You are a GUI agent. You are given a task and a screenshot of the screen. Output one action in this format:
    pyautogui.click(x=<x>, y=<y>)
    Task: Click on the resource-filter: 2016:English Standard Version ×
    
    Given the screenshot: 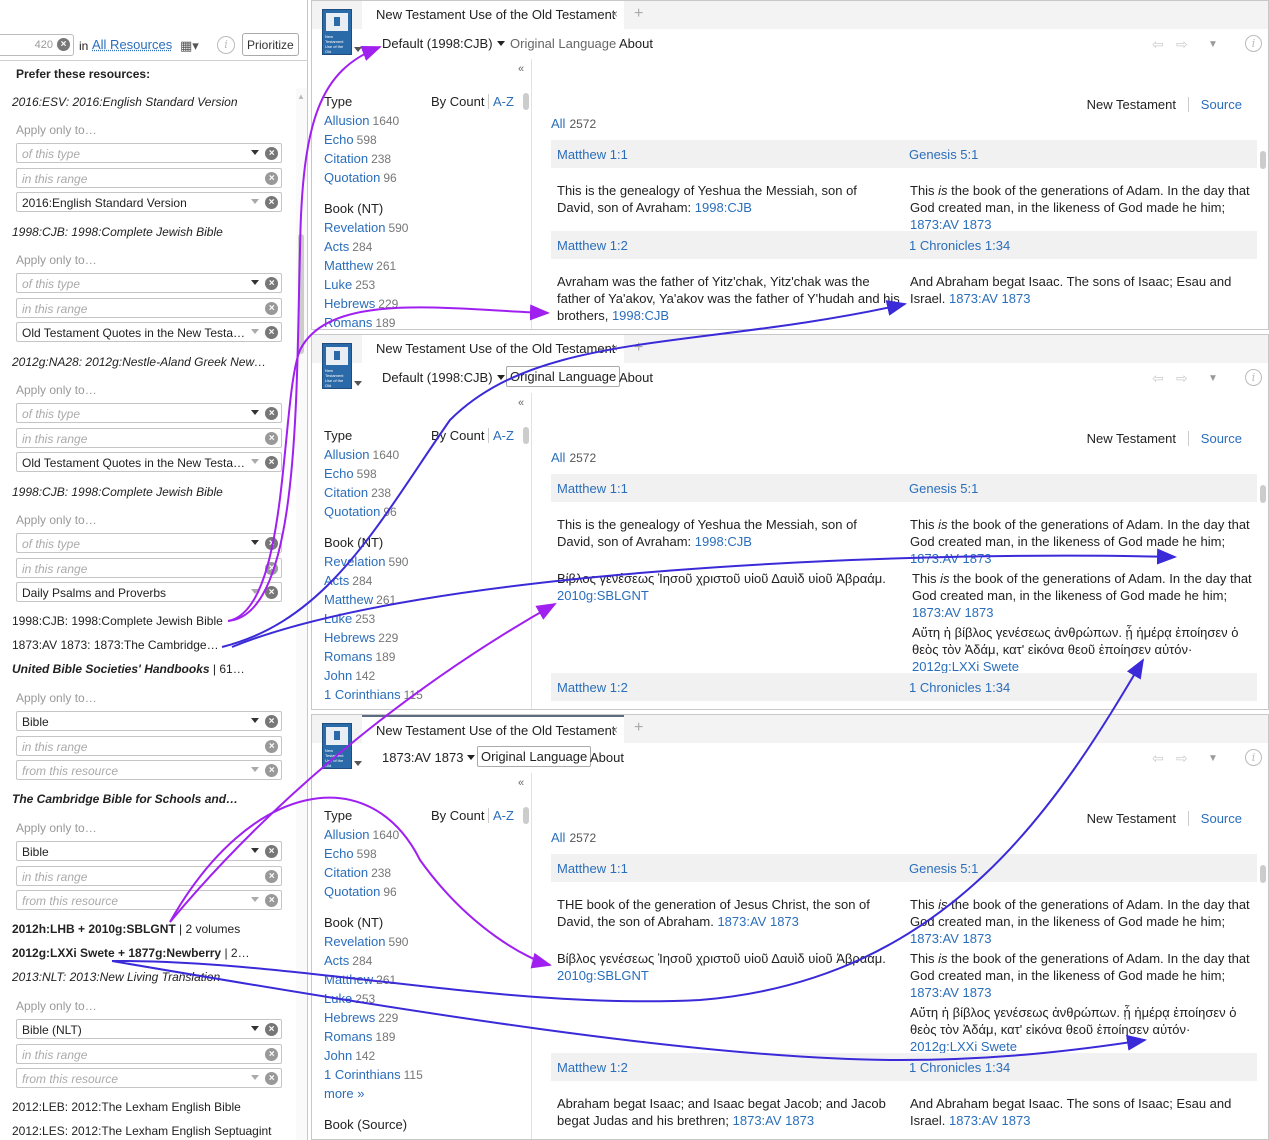 What is the action you would take?
    pyautogui.click(x=149, y=202)
    